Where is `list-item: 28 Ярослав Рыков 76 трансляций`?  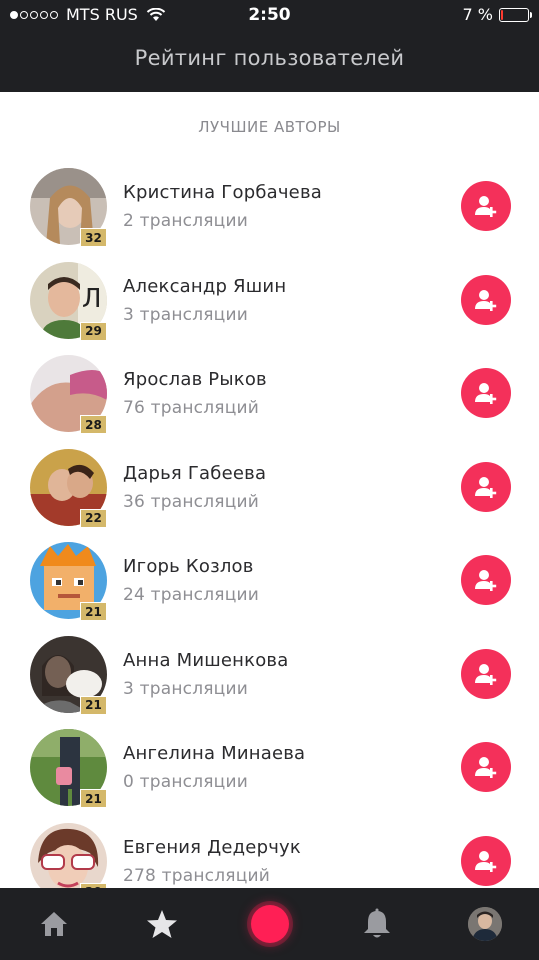 list-item: 28 Ярослав Рыков 76 трансляций is located at coordinates (269, 394).